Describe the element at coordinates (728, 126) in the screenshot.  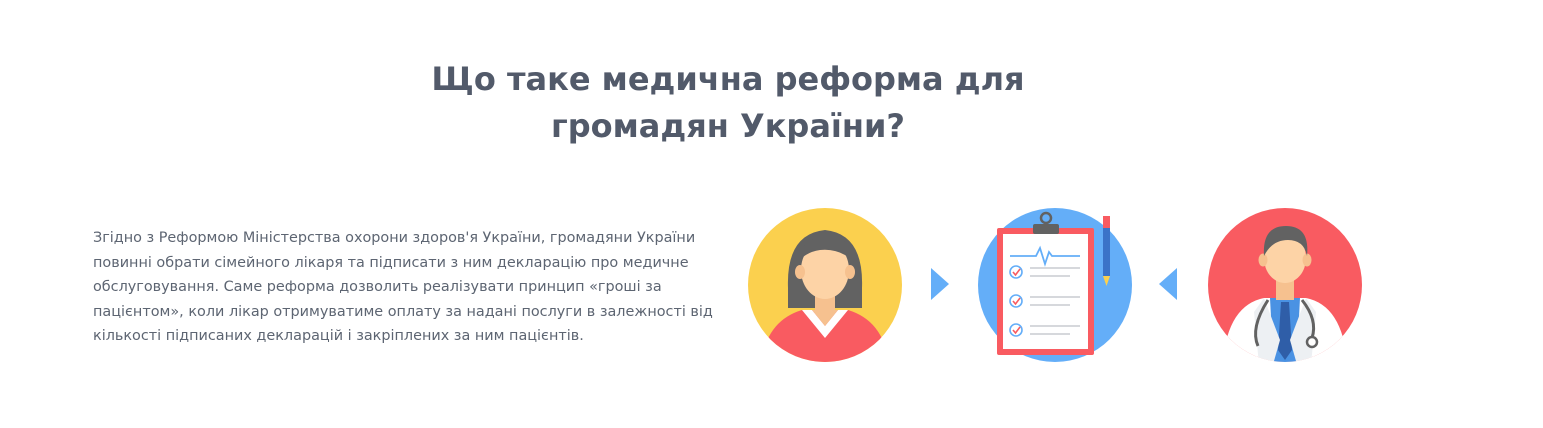
I see `page-title-line-2: громадян України?` at that location.